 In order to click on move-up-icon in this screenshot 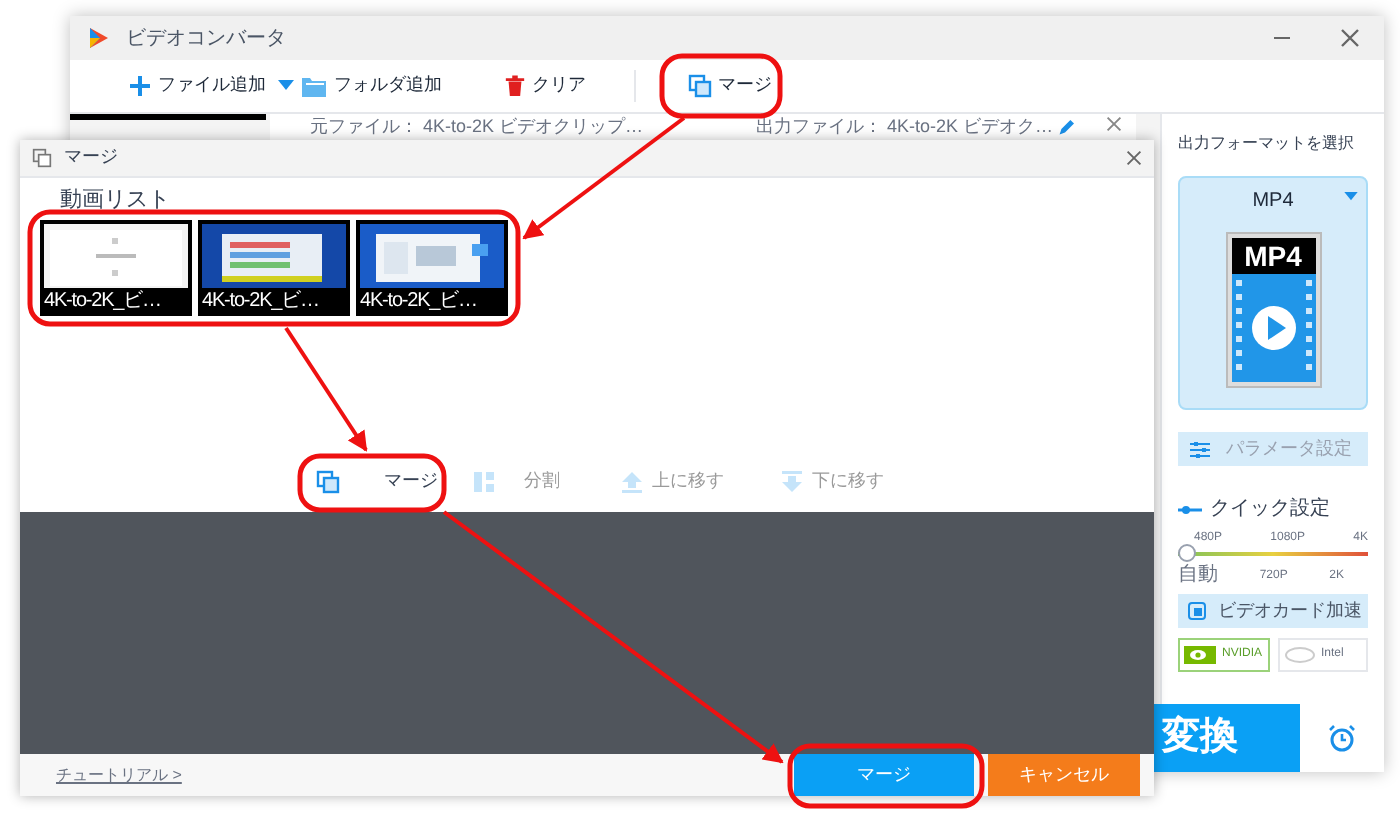, I will do `click(632, 481)`.